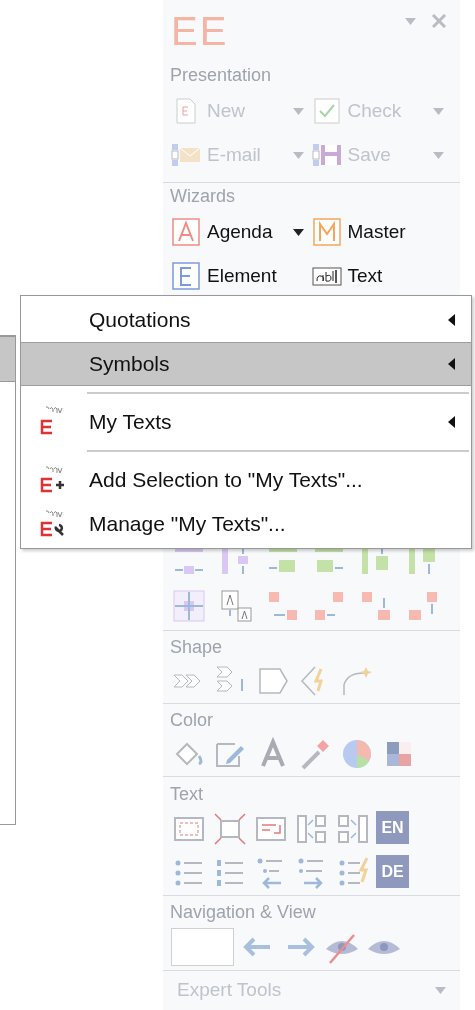  Describe the element at coordinates (381, 232) in the screenshot. I see `ribbon-button: Master` at that location.